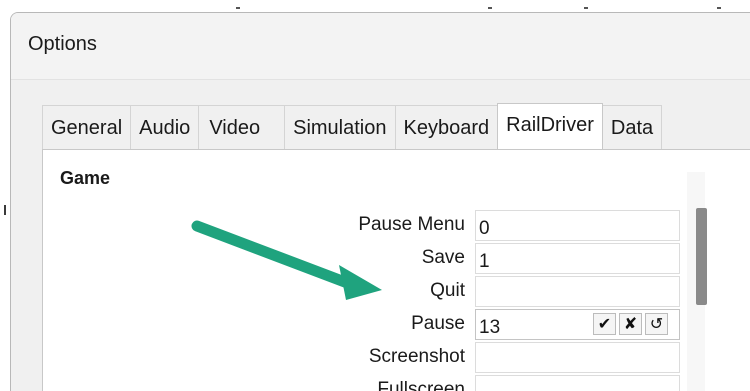 This screenshot has height=391, width=750. What do you see at coordinates (550, 126) in the screenshot?
I see `tab-raildriver: RailDriver` at bounding box center [550, 126].